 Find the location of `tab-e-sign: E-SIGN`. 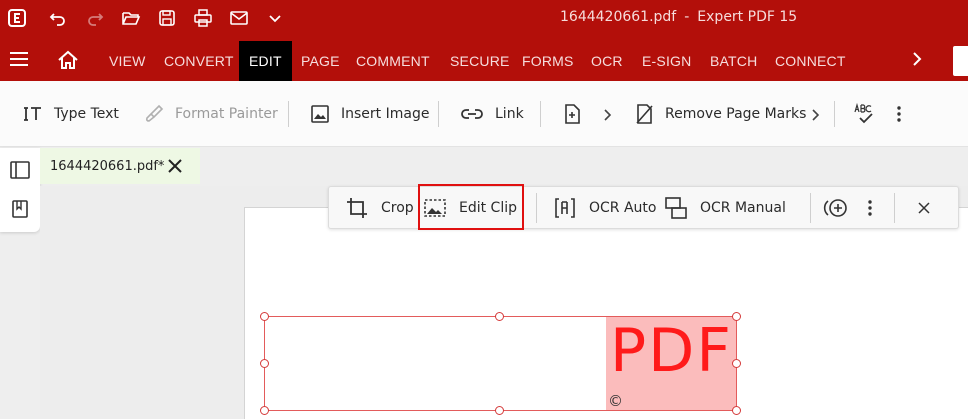

tab-e-sign: E-SIGN is located at coordinates (666, 61).